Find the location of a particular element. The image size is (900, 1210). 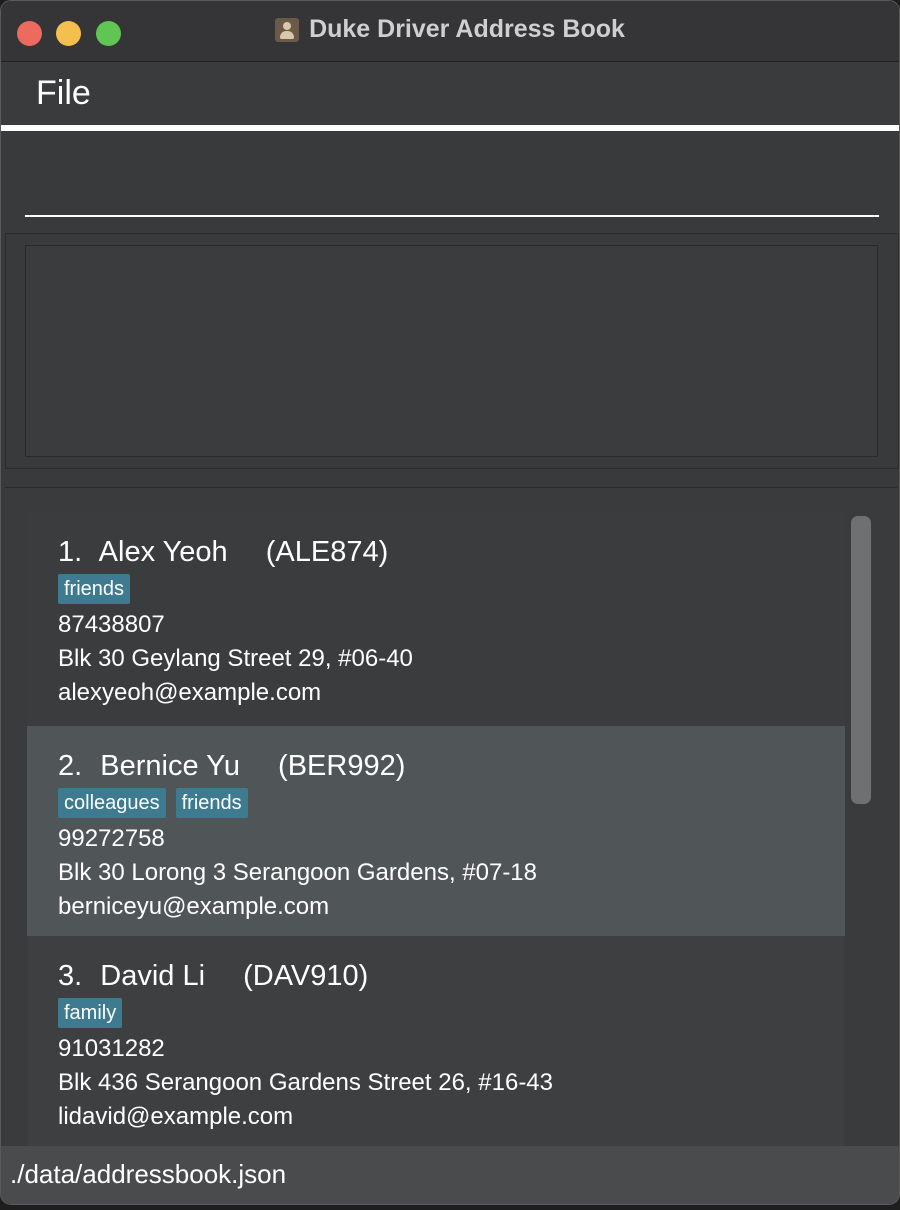

person-name: Bernice Yu is located at coordinates (170, 766).